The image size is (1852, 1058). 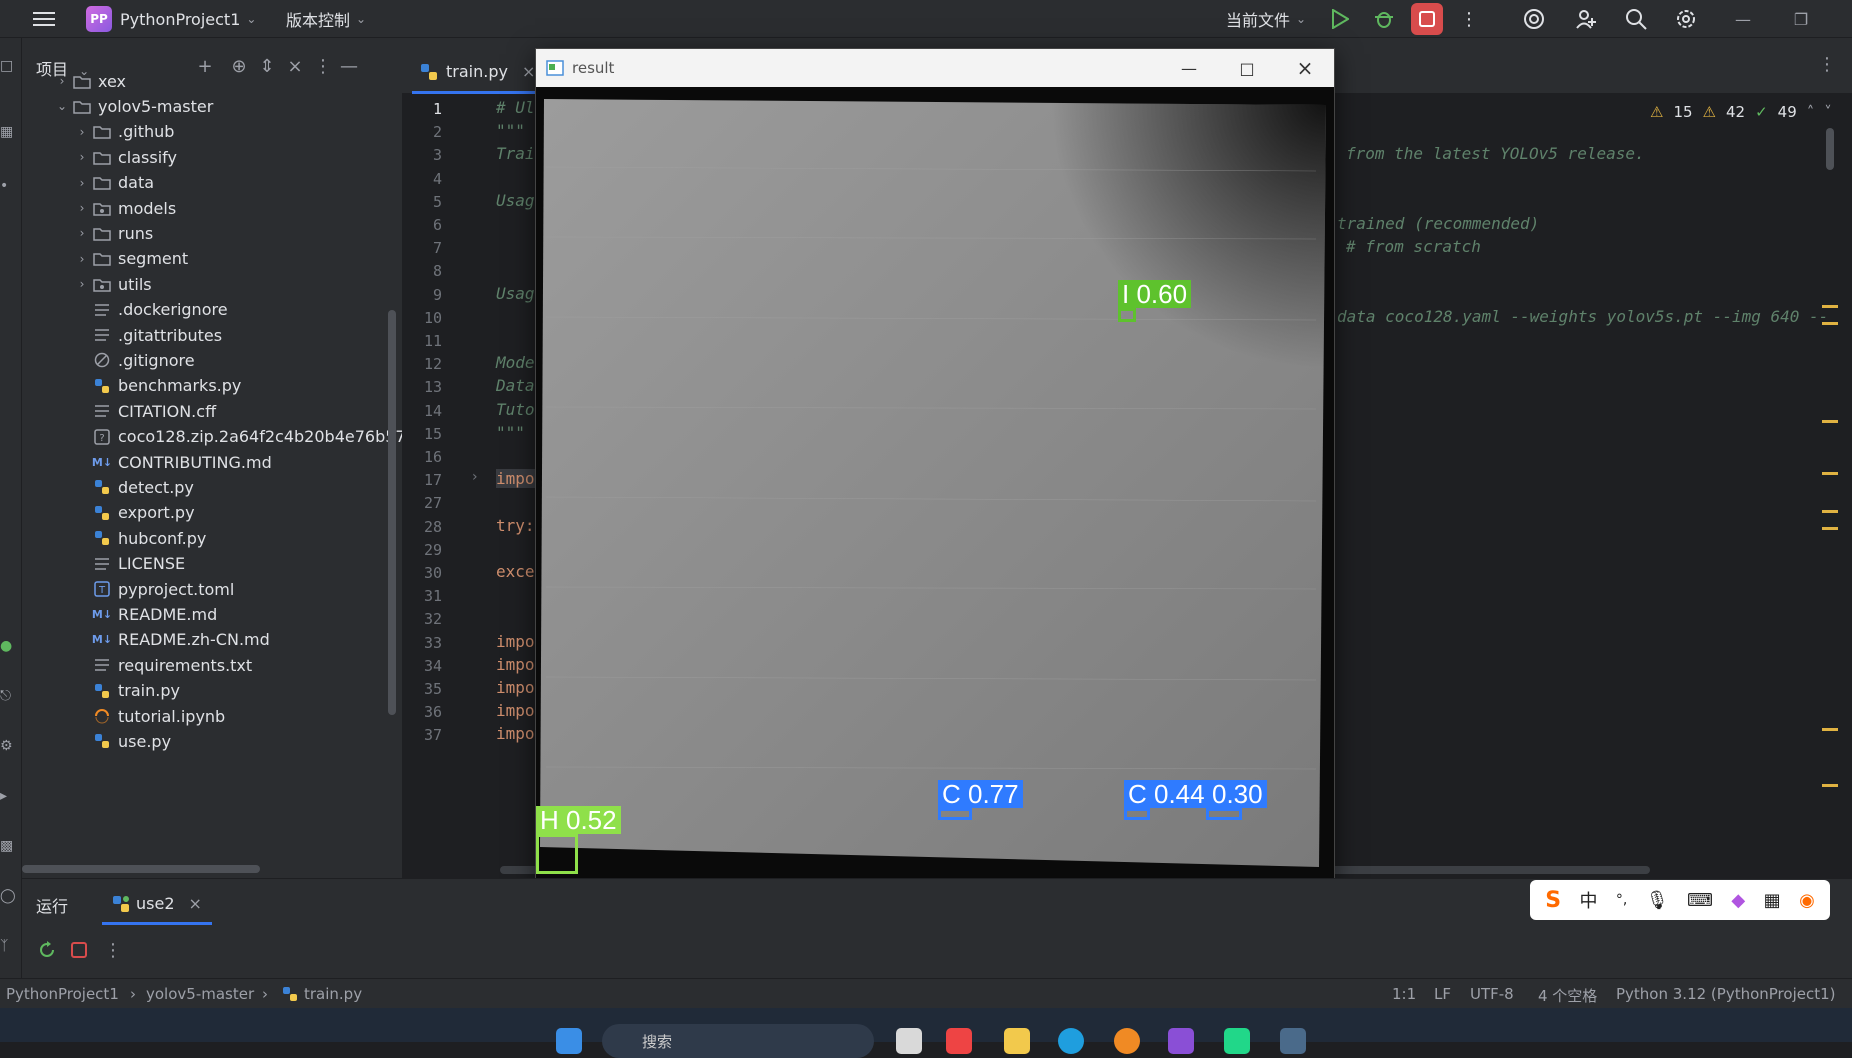 What do you see at coordinates (935, 68) in the screenshot?
I see `result-window-titlebar: result — □ ×` at bounding box center [935, 68].